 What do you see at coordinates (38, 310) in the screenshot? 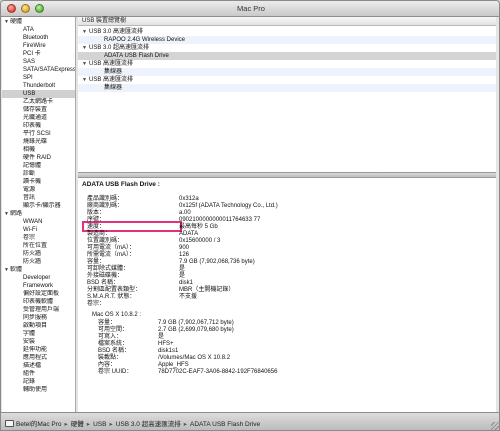
I see `sidebar-item: 受管理用戶端` at bounding box center [38, 310].